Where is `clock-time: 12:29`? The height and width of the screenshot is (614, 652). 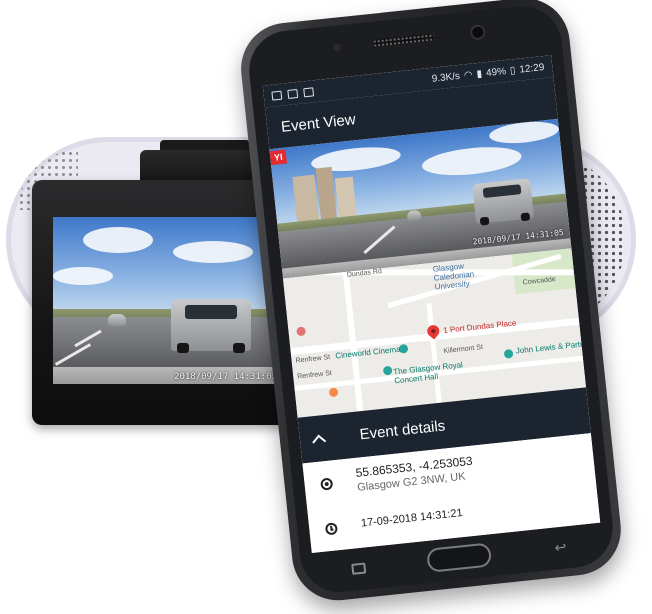 clock-time: 12:29 is located at coordinates (531, 68).